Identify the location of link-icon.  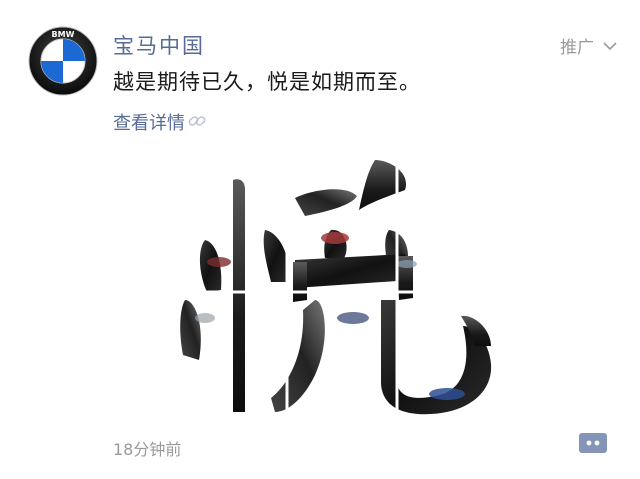
(197, 122).